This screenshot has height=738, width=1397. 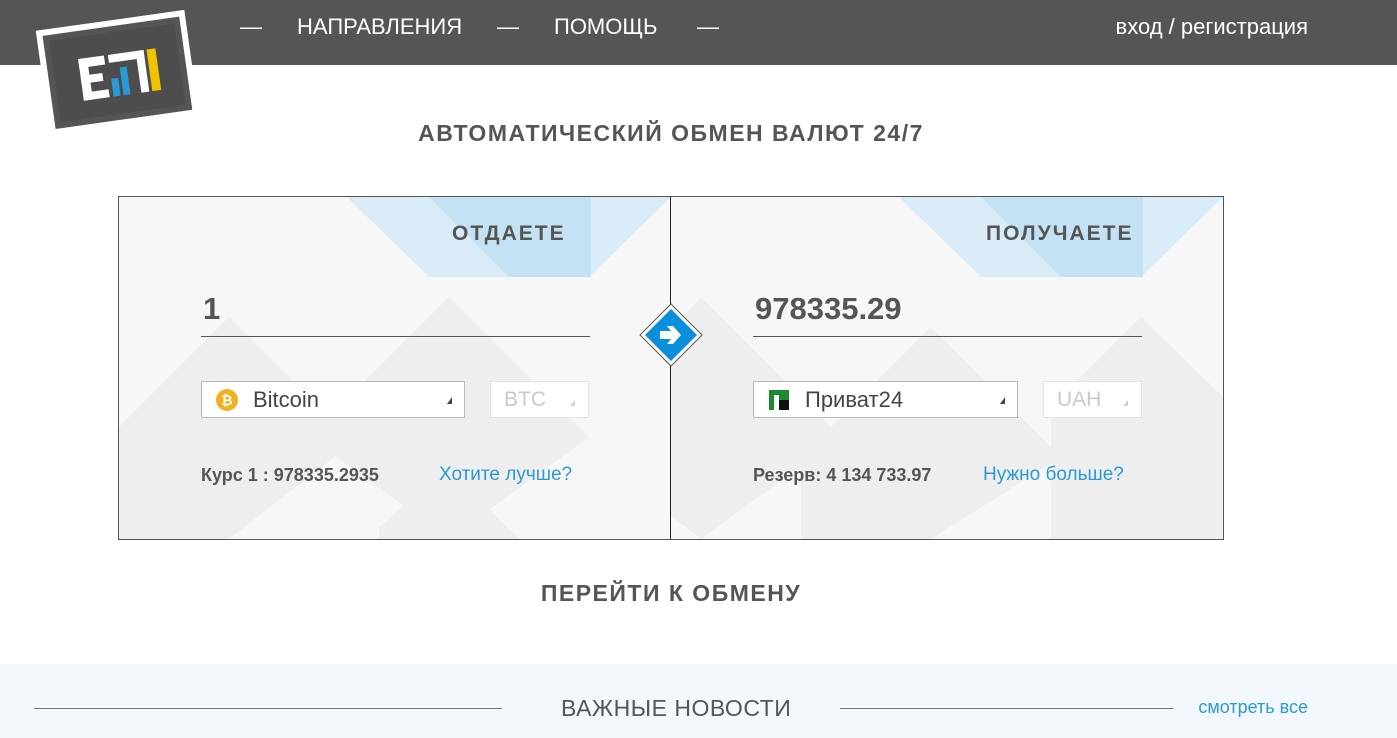 I want to click on exchange-rate-text: Курс 1 : 978335.2935, so click(x=290, y=475).